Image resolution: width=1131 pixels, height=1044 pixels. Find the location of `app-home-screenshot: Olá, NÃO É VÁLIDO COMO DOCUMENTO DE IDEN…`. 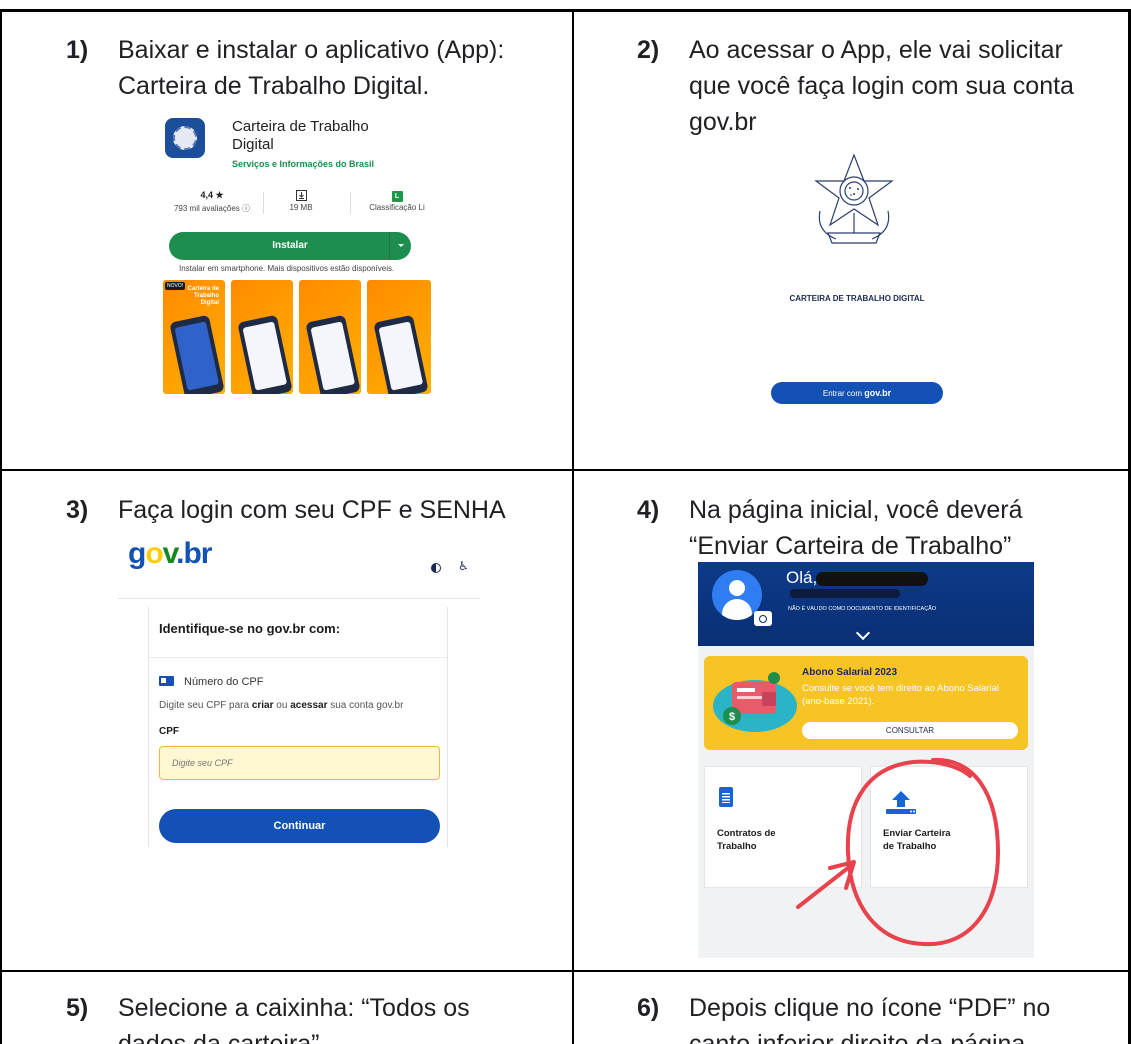

app-home-screenshot: Olá, NÃO É VÁLIDO COMO DOCUMENTO DE IDEN… is located at coordinates (866, 760).